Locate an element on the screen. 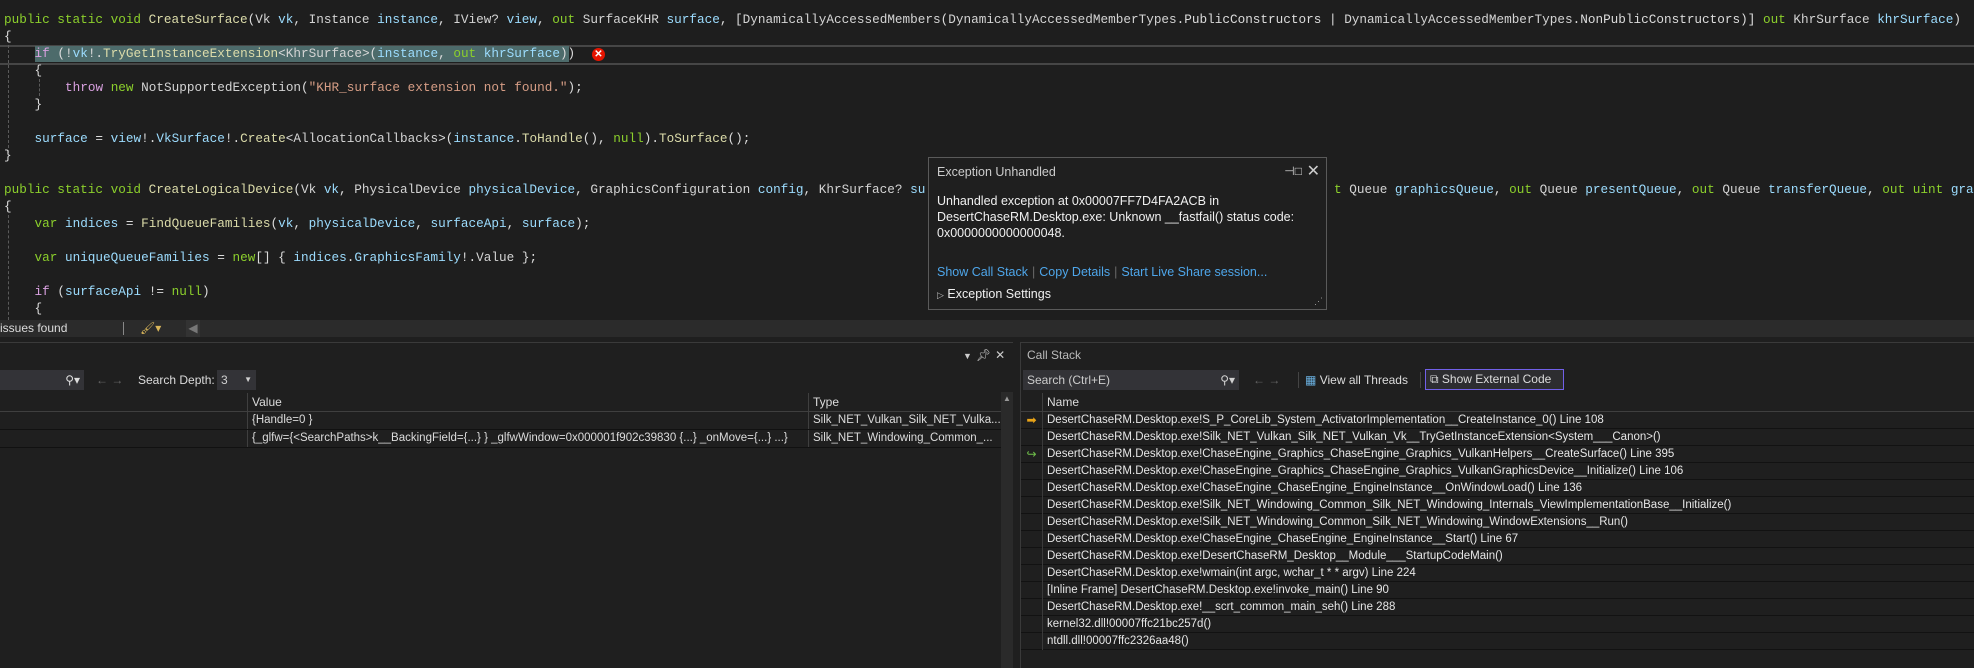 This screenshot has width=1974, height=668. column-header-name: Name is located at coordinates (1060, 402).